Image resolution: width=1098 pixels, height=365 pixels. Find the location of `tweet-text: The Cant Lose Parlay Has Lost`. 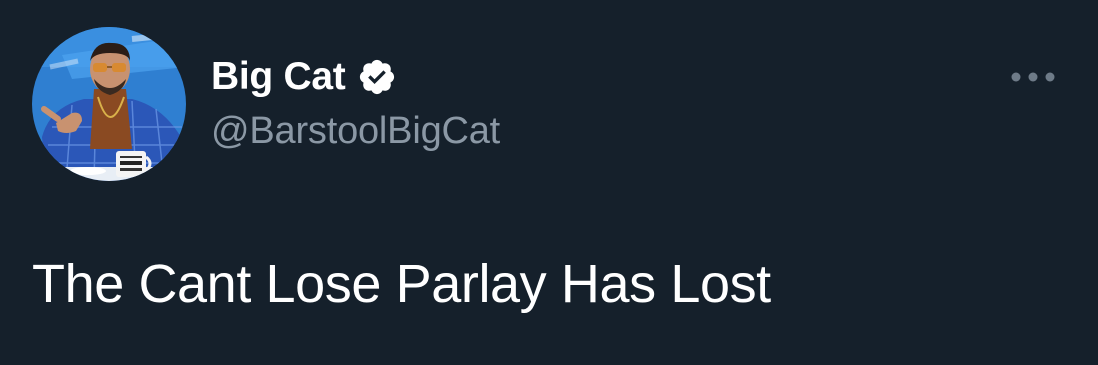

tweet-text: The Cant Lose Parlay Has Lost is located at coordinates (401, 284).